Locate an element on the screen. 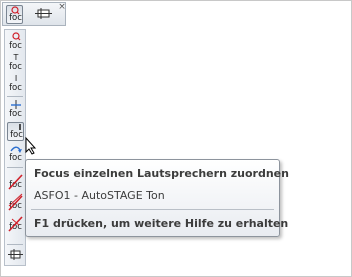 The width and height of the screenshot is (352, 277). dock-toggle-button is located at coordinates (44, 14).